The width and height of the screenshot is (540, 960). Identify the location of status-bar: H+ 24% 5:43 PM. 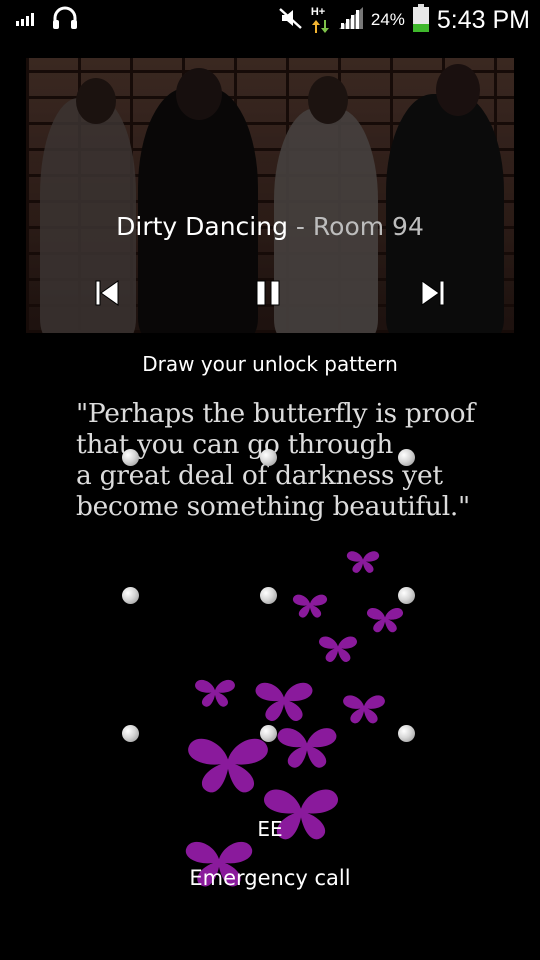
(270, 19).